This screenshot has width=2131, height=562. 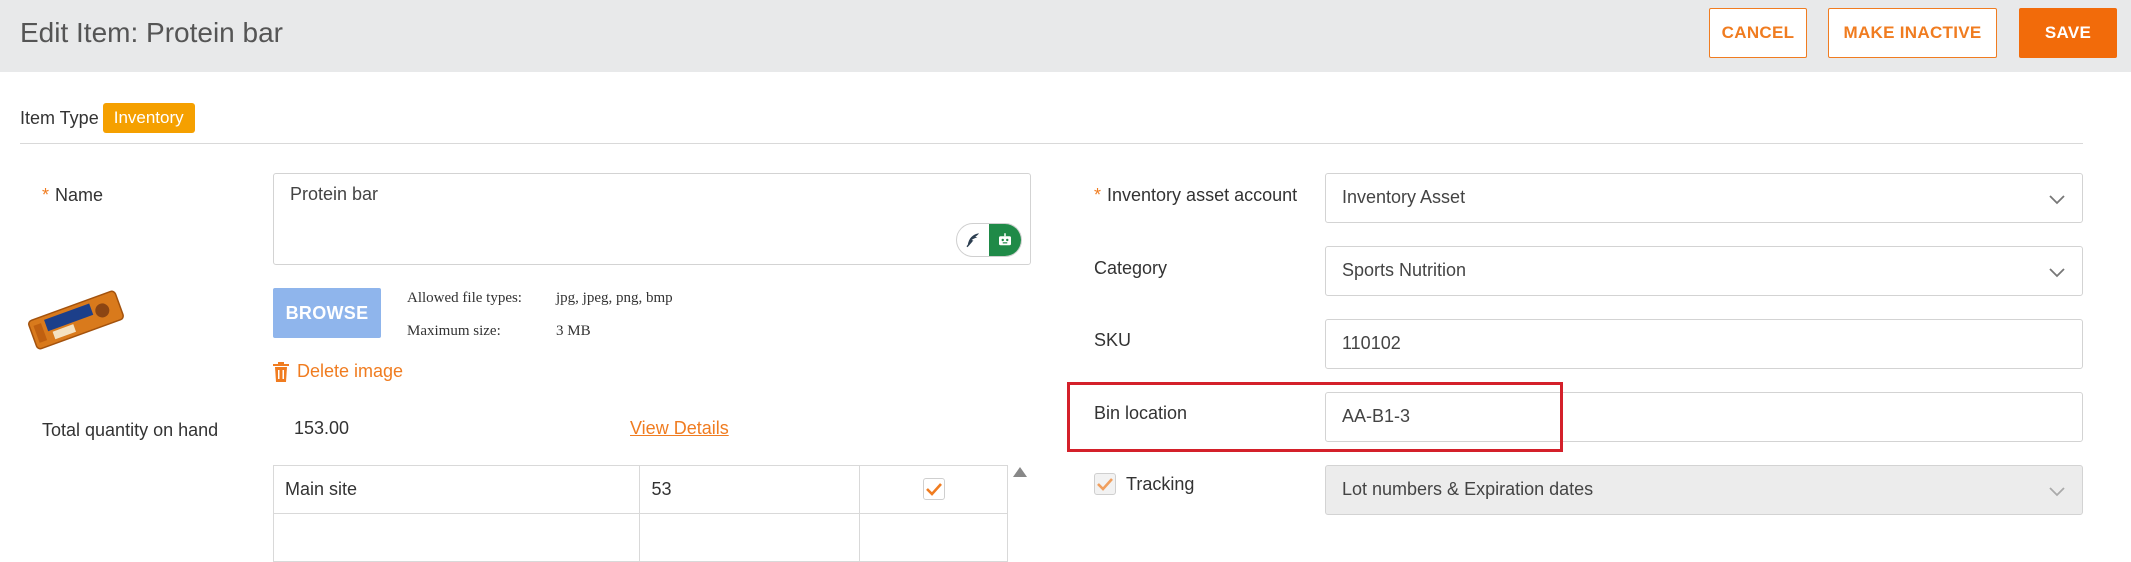 What do you see at coordinates (614, 298) in the screenshot?
I see `allowed-file-types-value: jpg, jpeg, png, bmp` at bounding box center [614, 298].